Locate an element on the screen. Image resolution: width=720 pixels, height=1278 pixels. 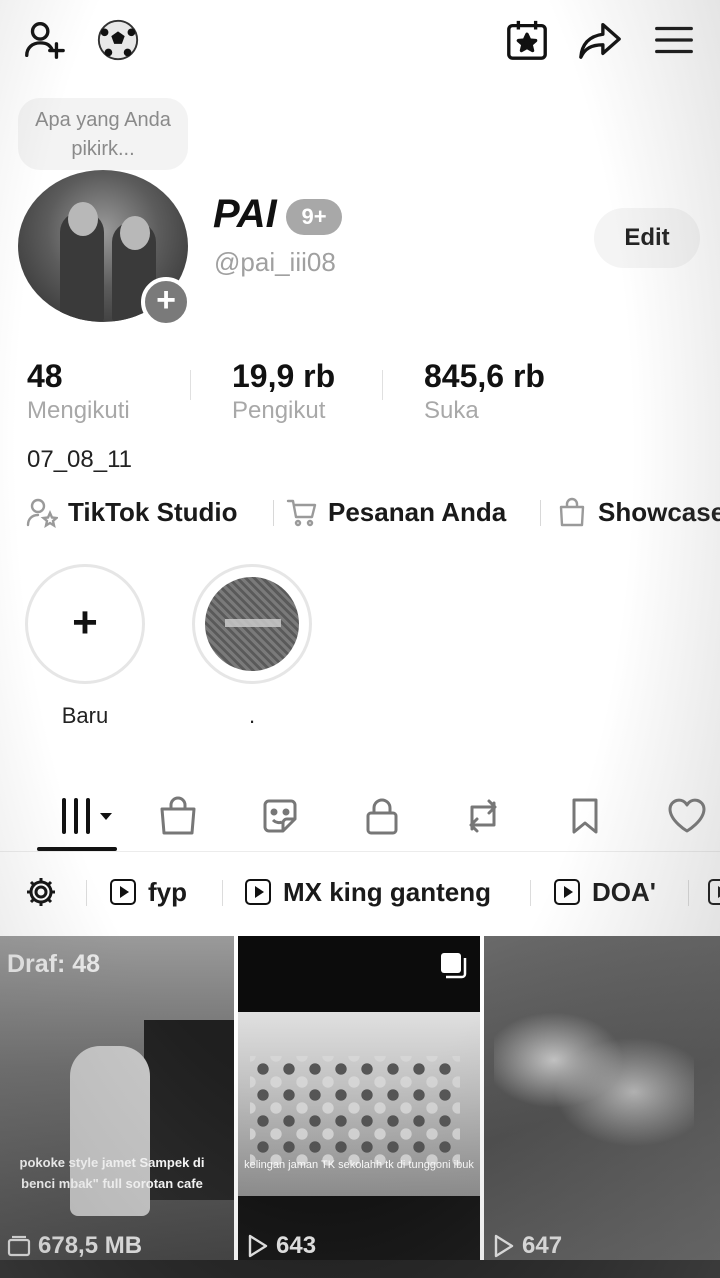
story-thumbnail-text is located at coordinates (253, 623).